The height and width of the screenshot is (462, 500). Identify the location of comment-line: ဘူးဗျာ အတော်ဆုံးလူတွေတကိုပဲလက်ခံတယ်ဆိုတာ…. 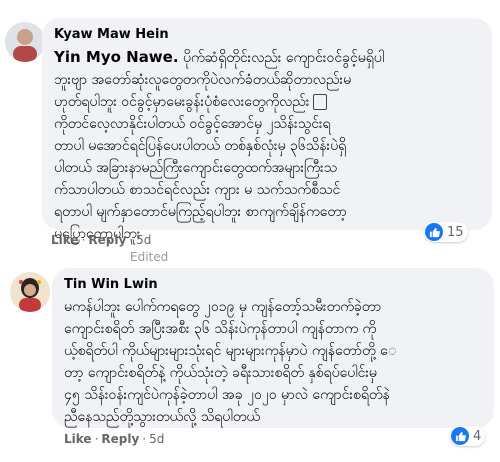
(203, 80).